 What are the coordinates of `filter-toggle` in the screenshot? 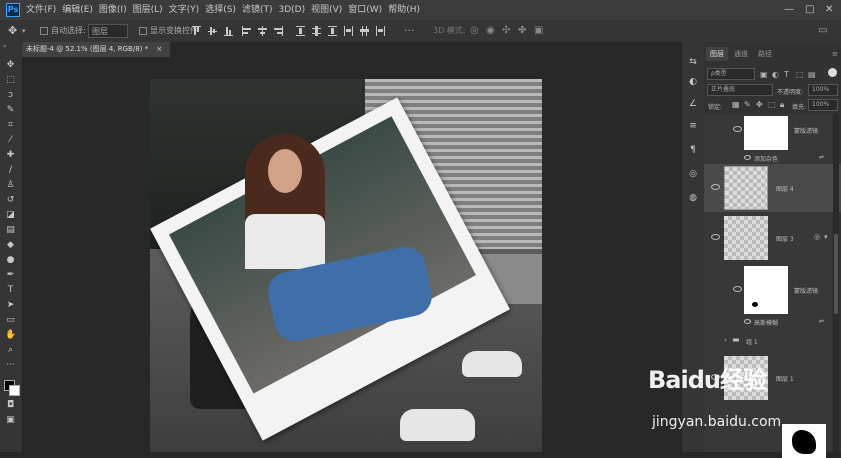 It's located at (832, 72).